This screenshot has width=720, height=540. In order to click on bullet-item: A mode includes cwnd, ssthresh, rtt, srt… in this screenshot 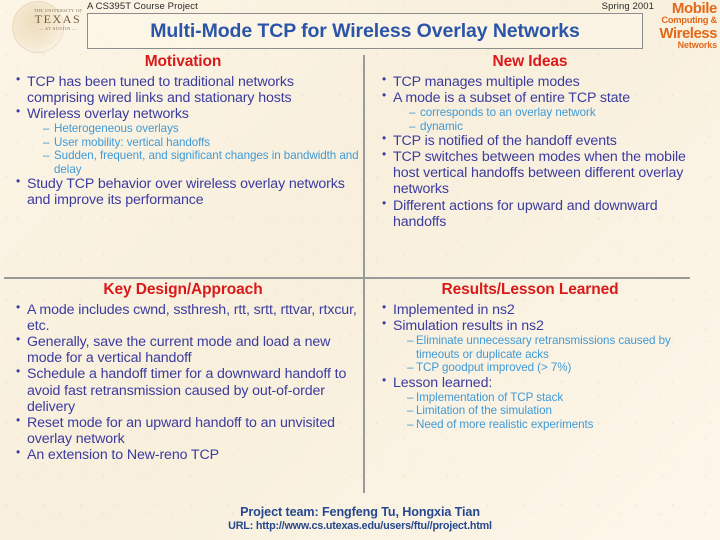, I will do `click(189, 317)`.